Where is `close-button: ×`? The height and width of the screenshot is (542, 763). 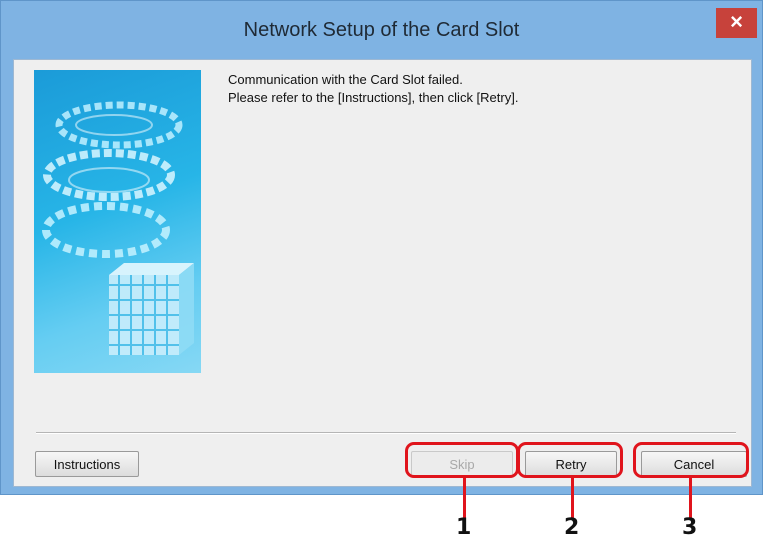
close-button: × is located at coordinates (736, 23).